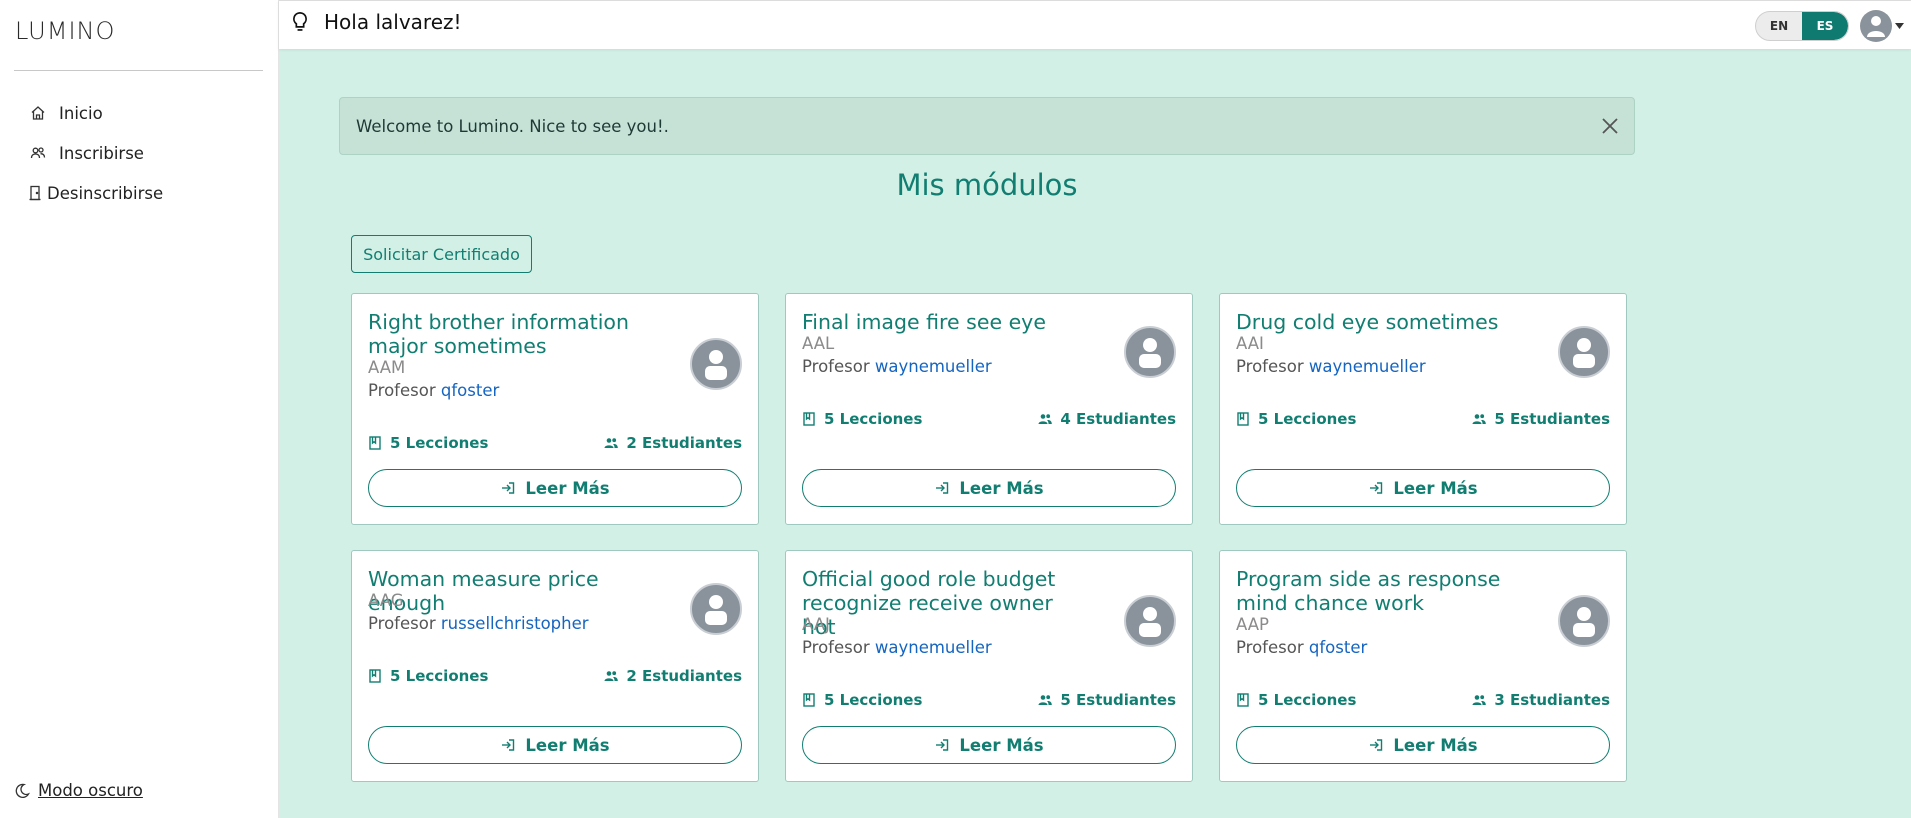 This screenshot has height=818, width=1911. I want to click on module-meta: AAJ Profesor waynemueller, so click(897, 636).